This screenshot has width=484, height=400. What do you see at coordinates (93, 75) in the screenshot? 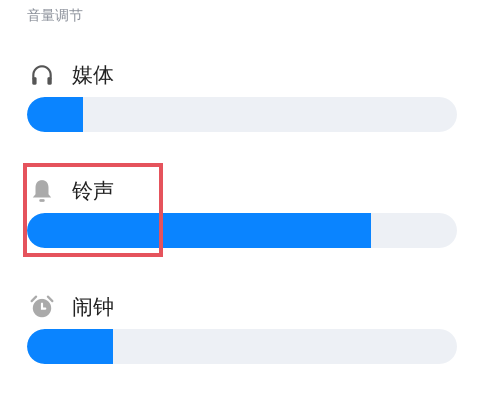
I see `channel-label: 媒体` at bounding box center [93, 75].